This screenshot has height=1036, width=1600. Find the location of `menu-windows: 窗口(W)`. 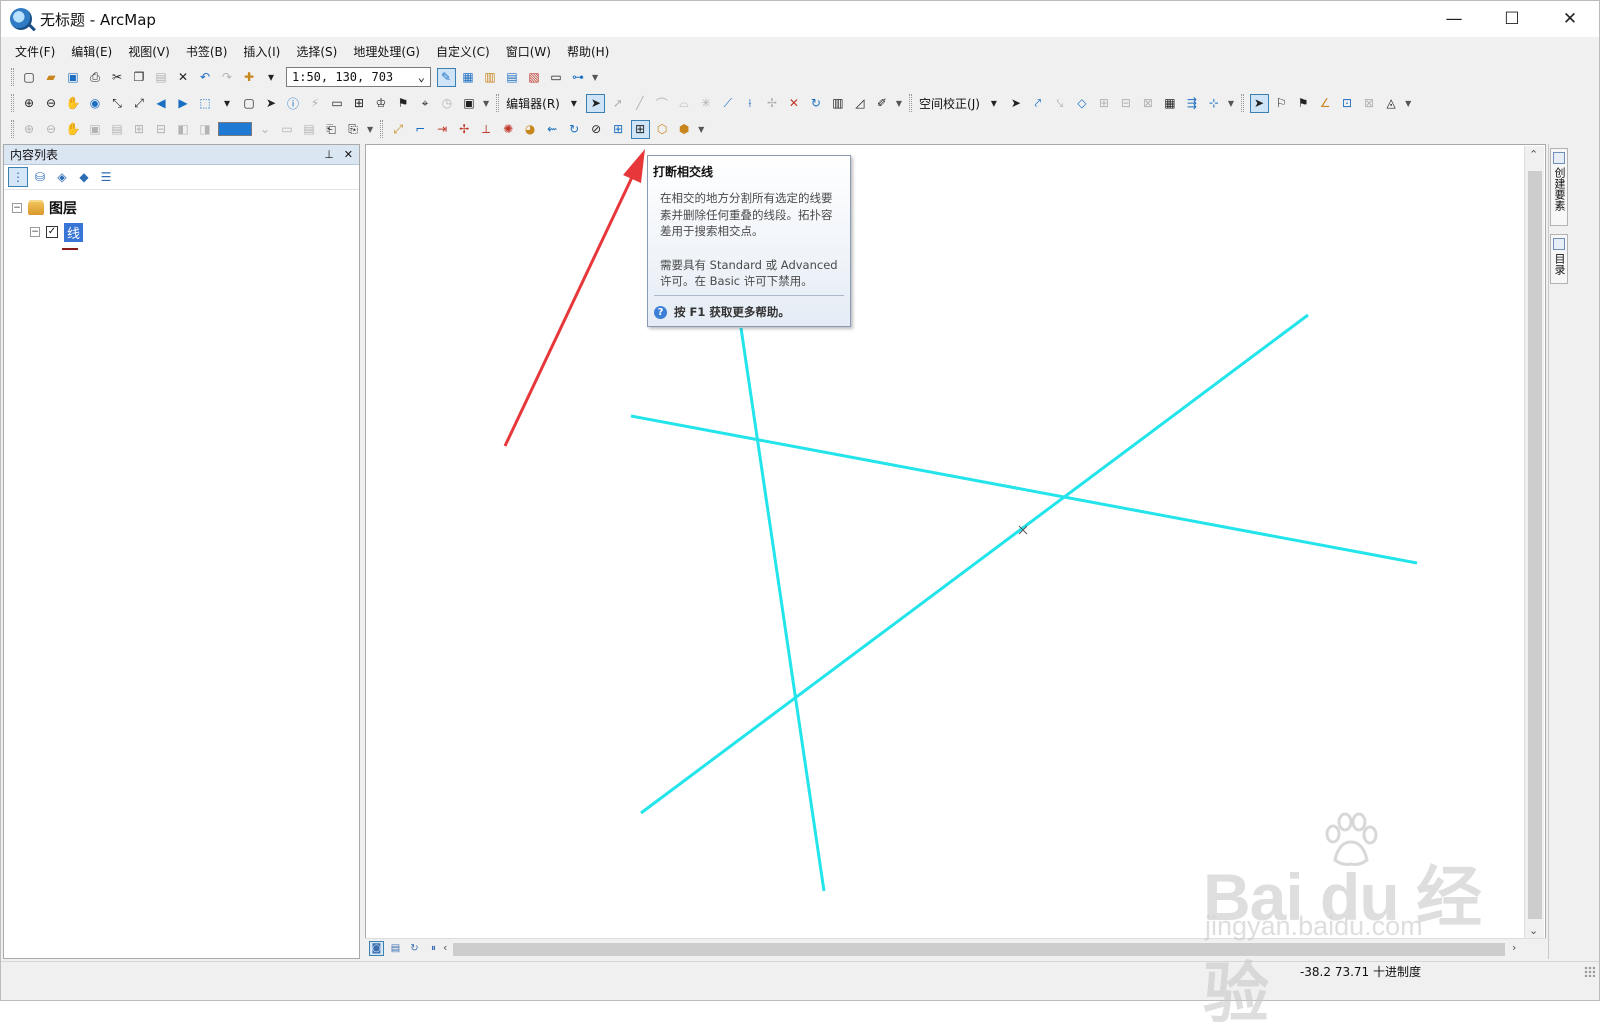

menu-windows: 窗口(W) is located at coordinates (528, 51).